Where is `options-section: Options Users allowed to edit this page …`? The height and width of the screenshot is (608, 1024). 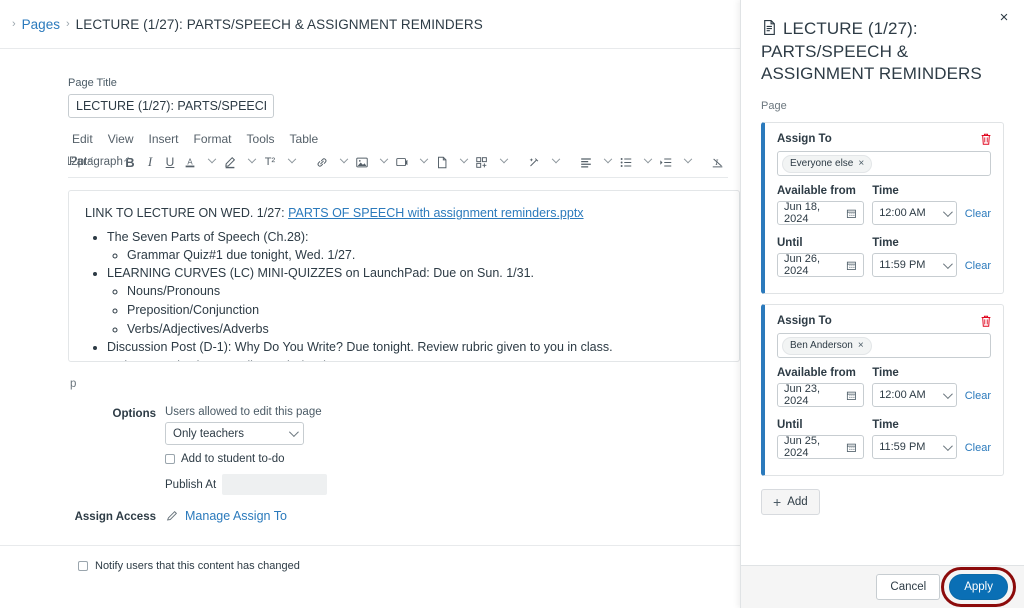
options-section: Options Users allowed to edit this page … is located at coordinates (370, 464).